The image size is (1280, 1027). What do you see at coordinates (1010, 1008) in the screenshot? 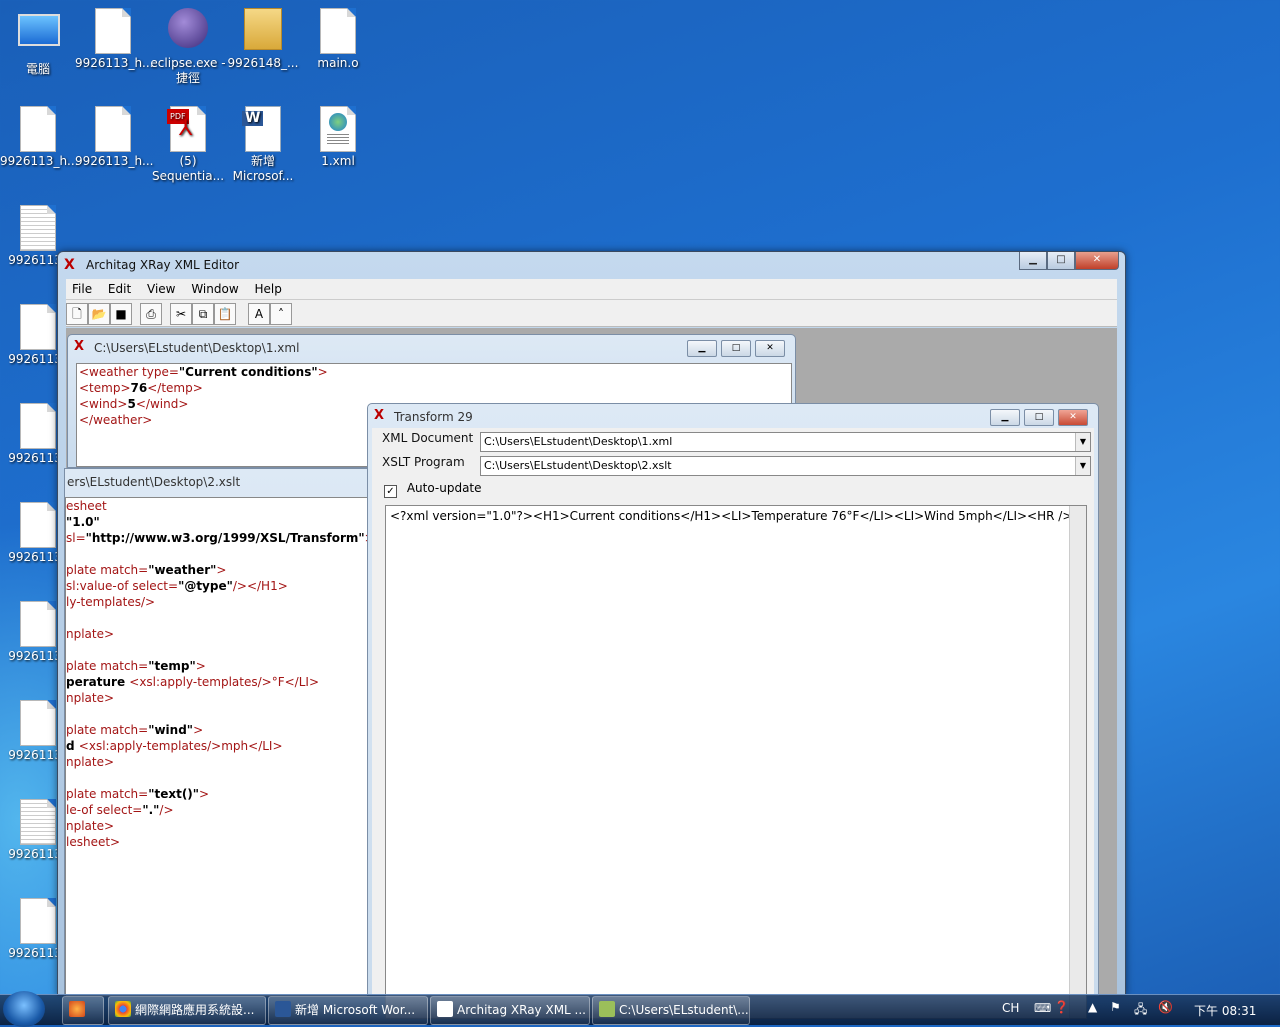
I see `language-indicator: CH` at bounding box center [1010, 1008].